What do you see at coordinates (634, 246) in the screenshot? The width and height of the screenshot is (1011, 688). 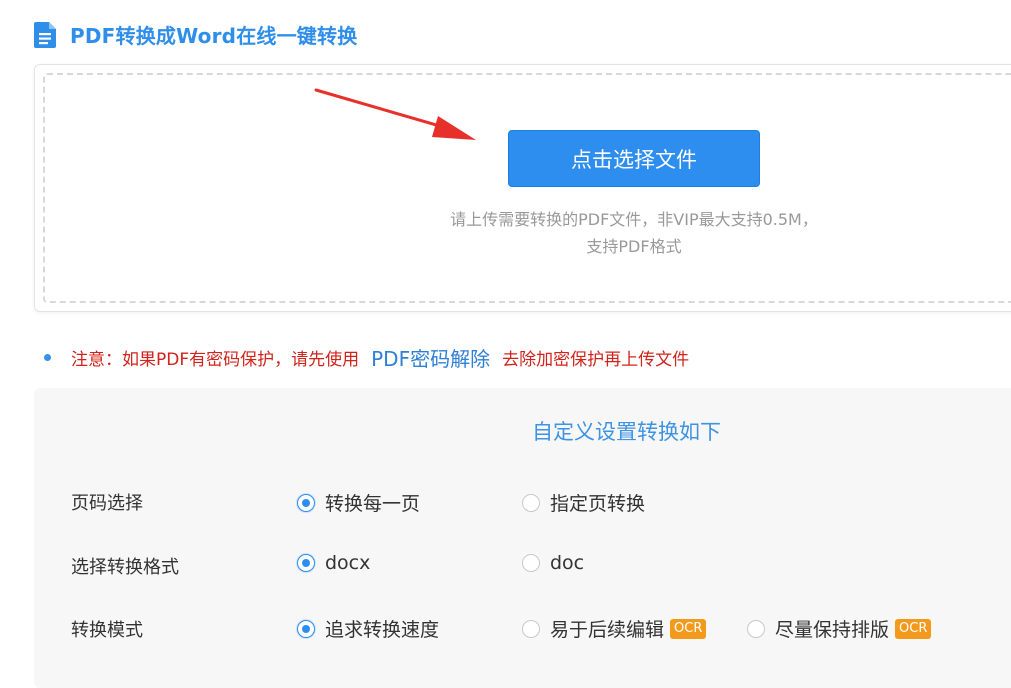 I see `upload-hint-line2: 支持PDF格式` at bounding box center [634, 246].